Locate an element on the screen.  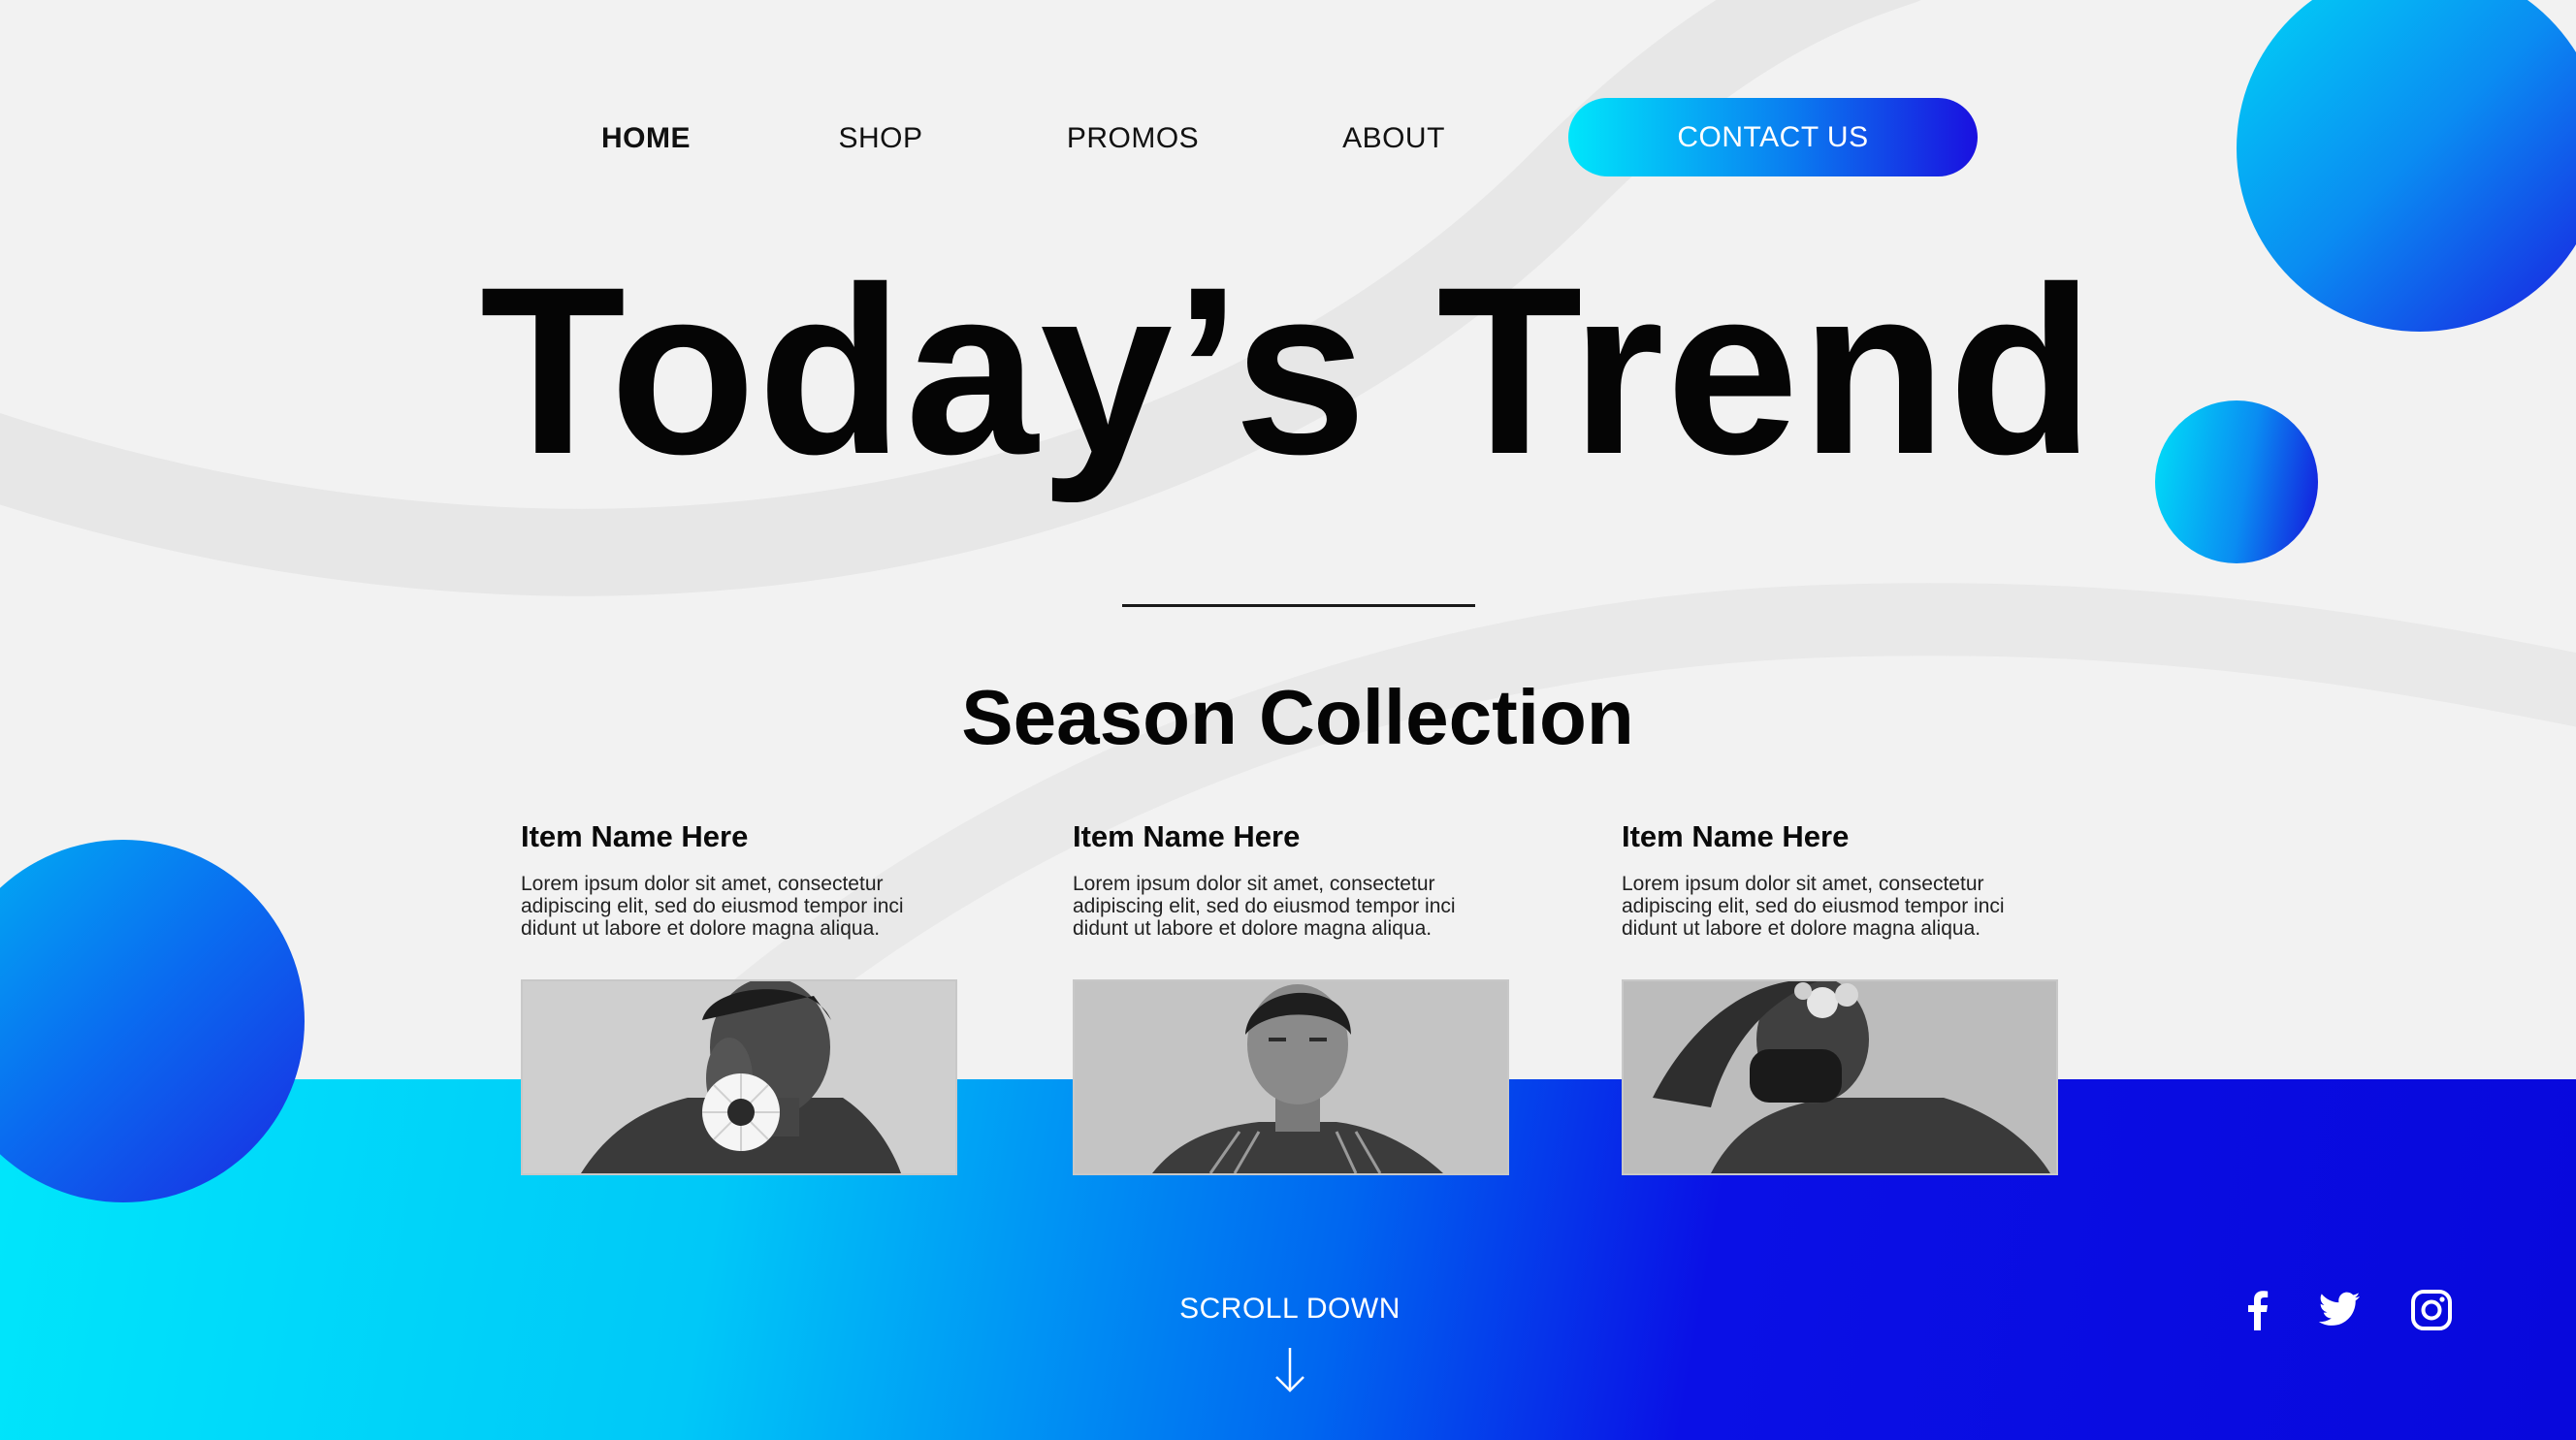
item-photo-man-portrait is located at coordinates (1291, 1077).